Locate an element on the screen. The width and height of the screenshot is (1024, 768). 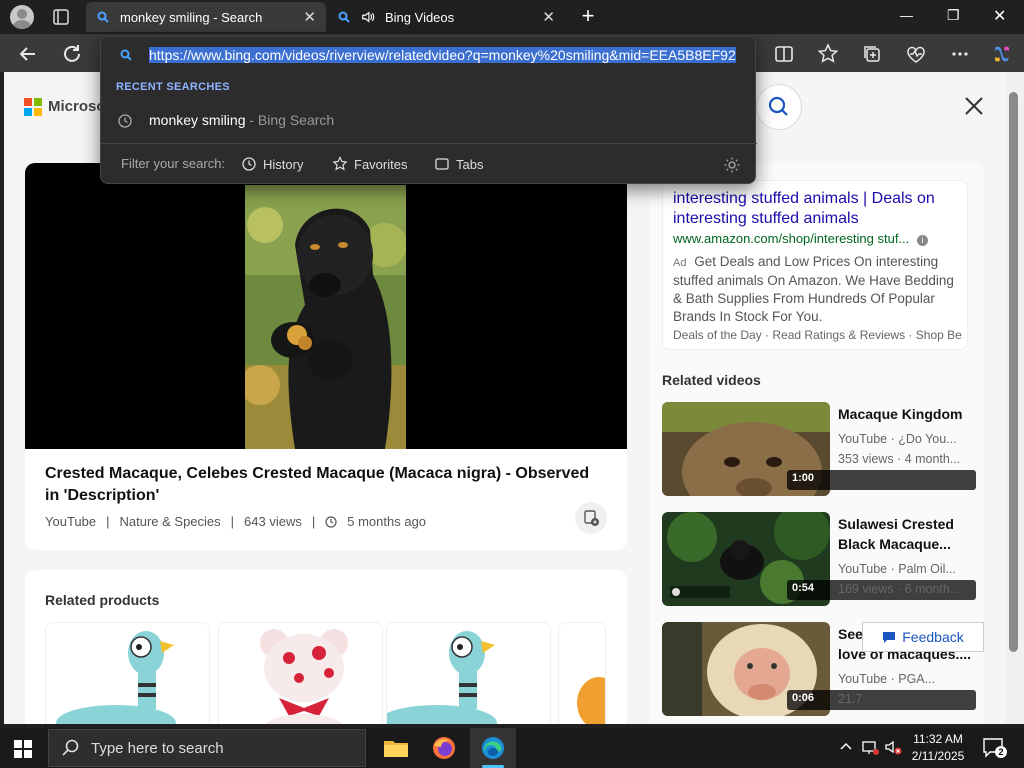
feedback-button: Feedback is located at coordinates (923, 637).